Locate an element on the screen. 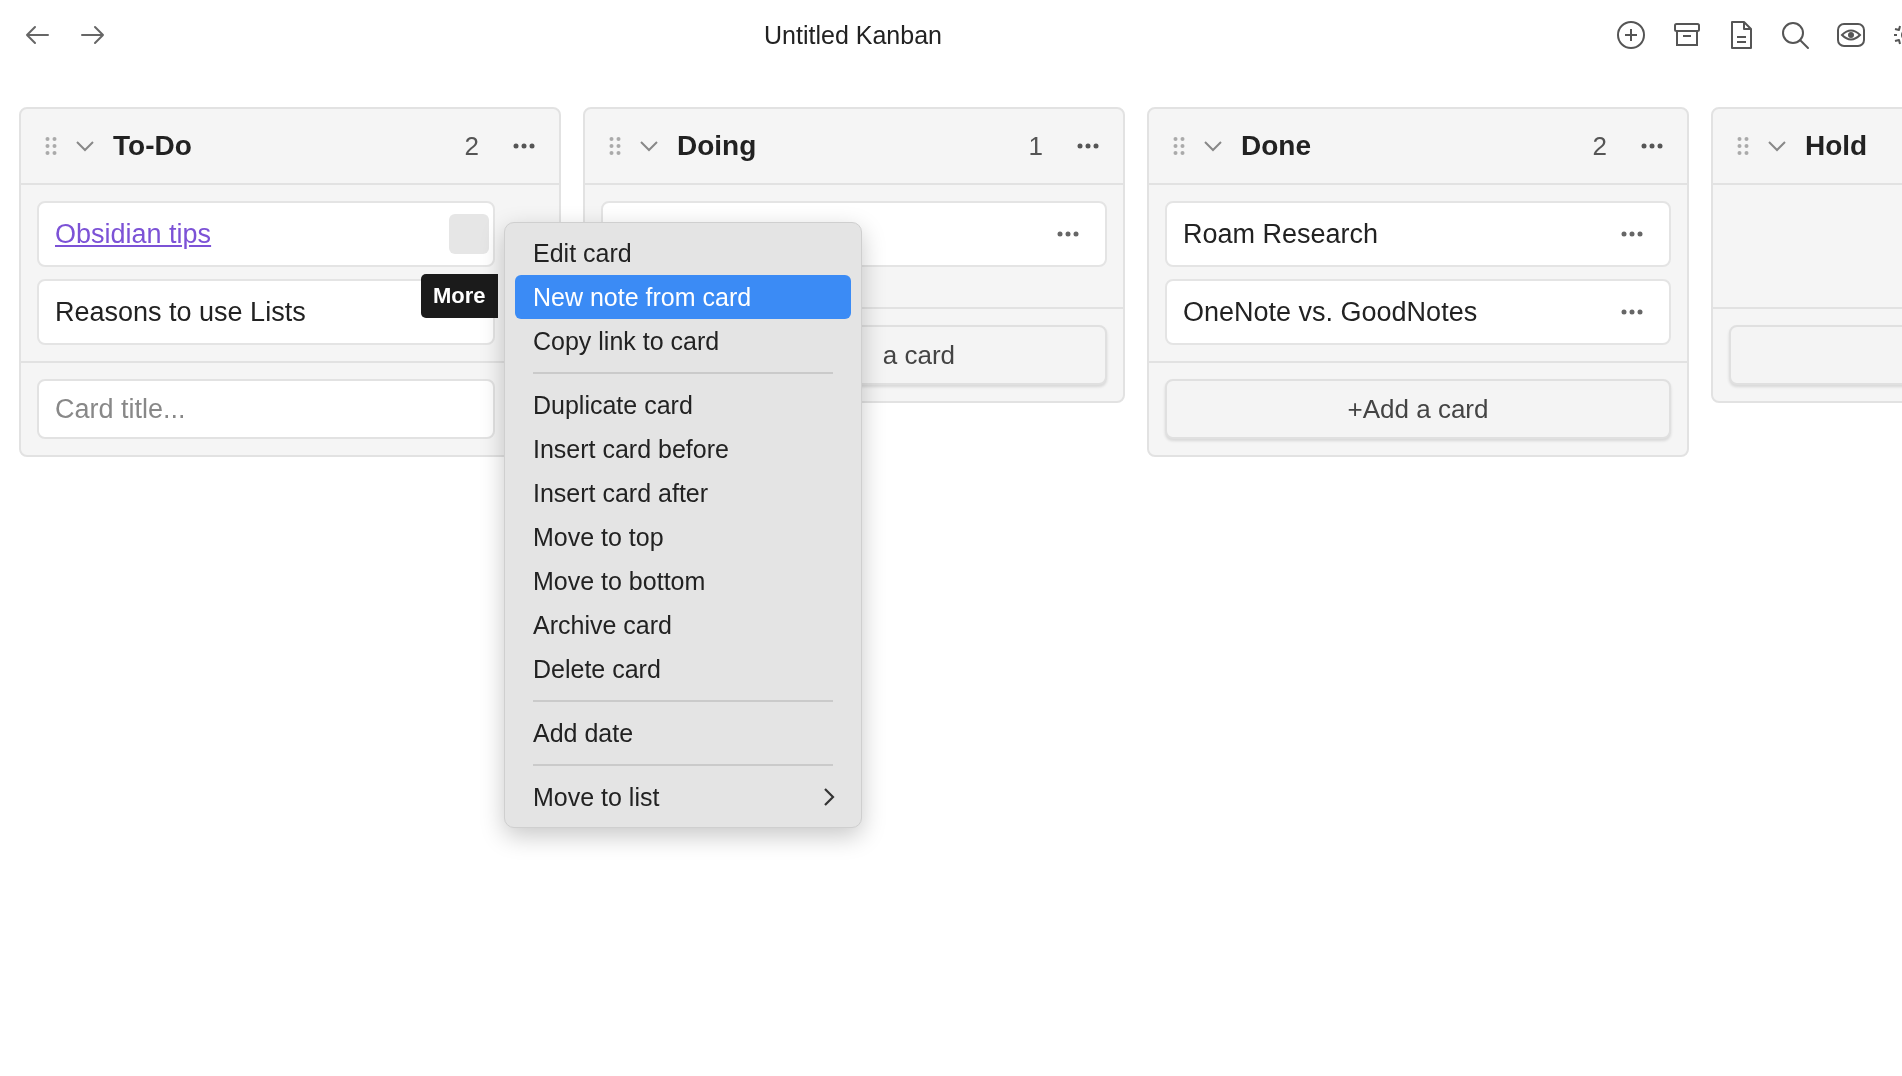  tooltip: More is located at coordinates (459, 296).